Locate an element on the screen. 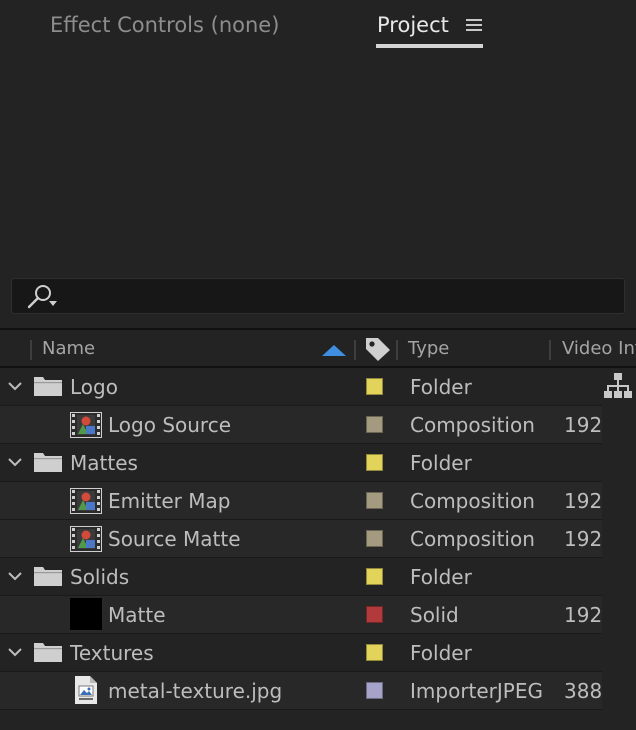 The image size is (636, 730). column-header-row: Name Type Video Inf is located at coordinates (318, 348).